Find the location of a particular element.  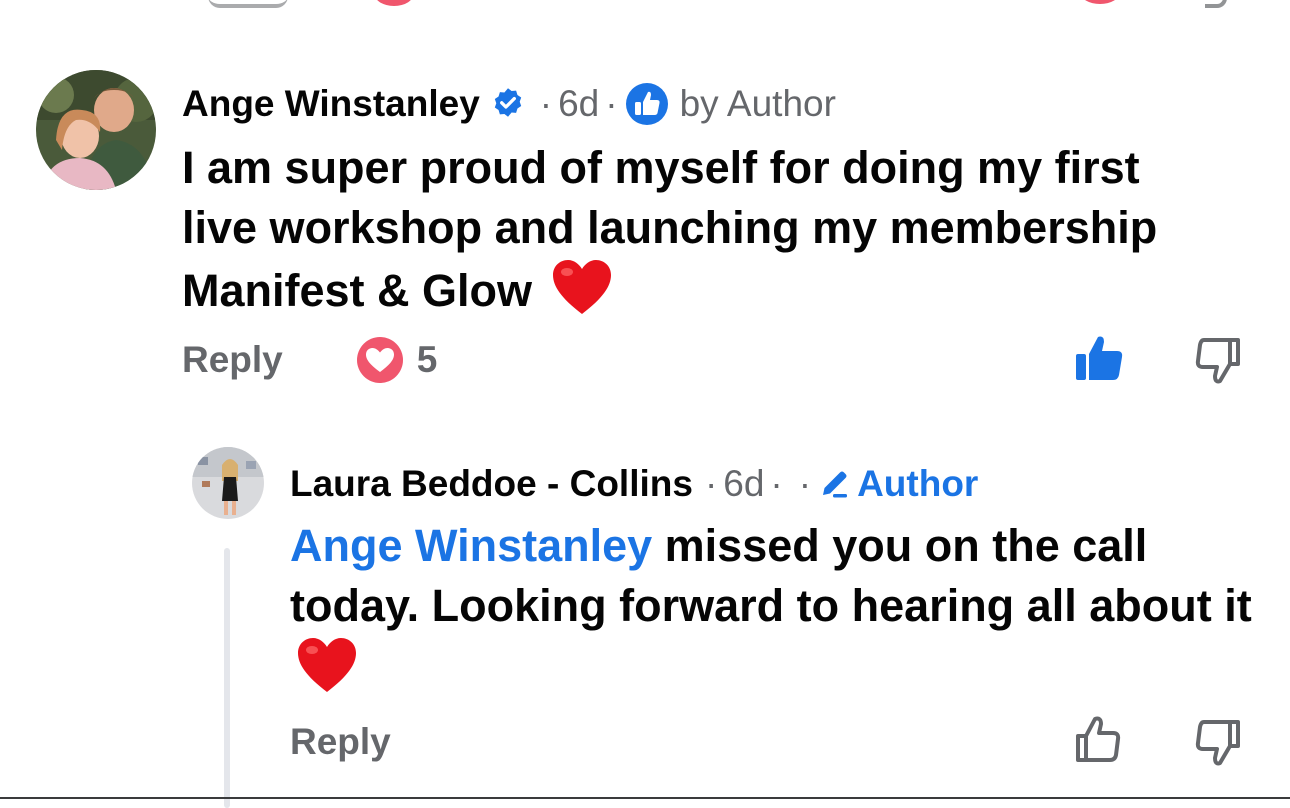

reaction-count: 5 is located at coordinates (427, 360).